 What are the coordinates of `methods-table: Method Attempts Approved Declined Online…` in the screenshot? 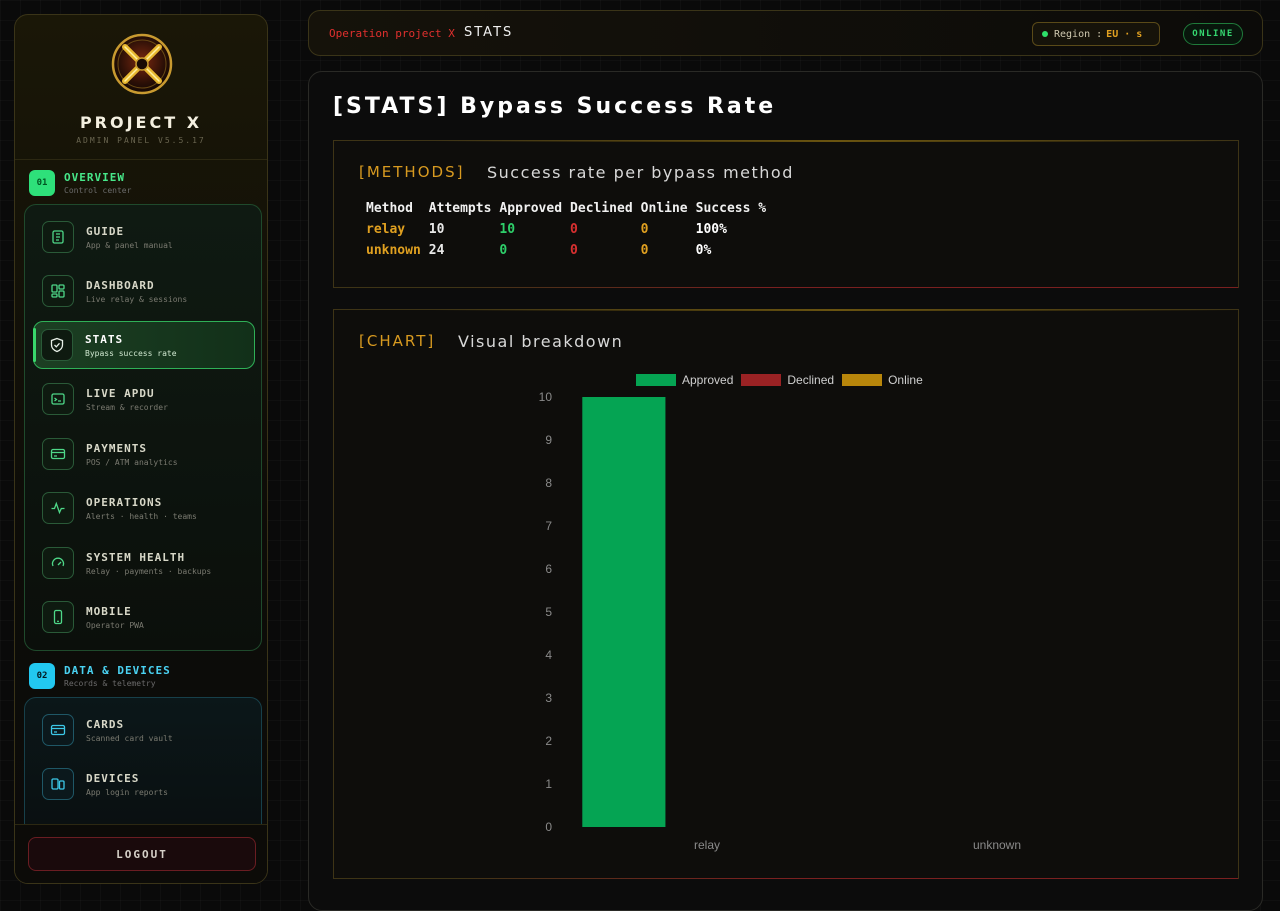 It's located at (566, 230).